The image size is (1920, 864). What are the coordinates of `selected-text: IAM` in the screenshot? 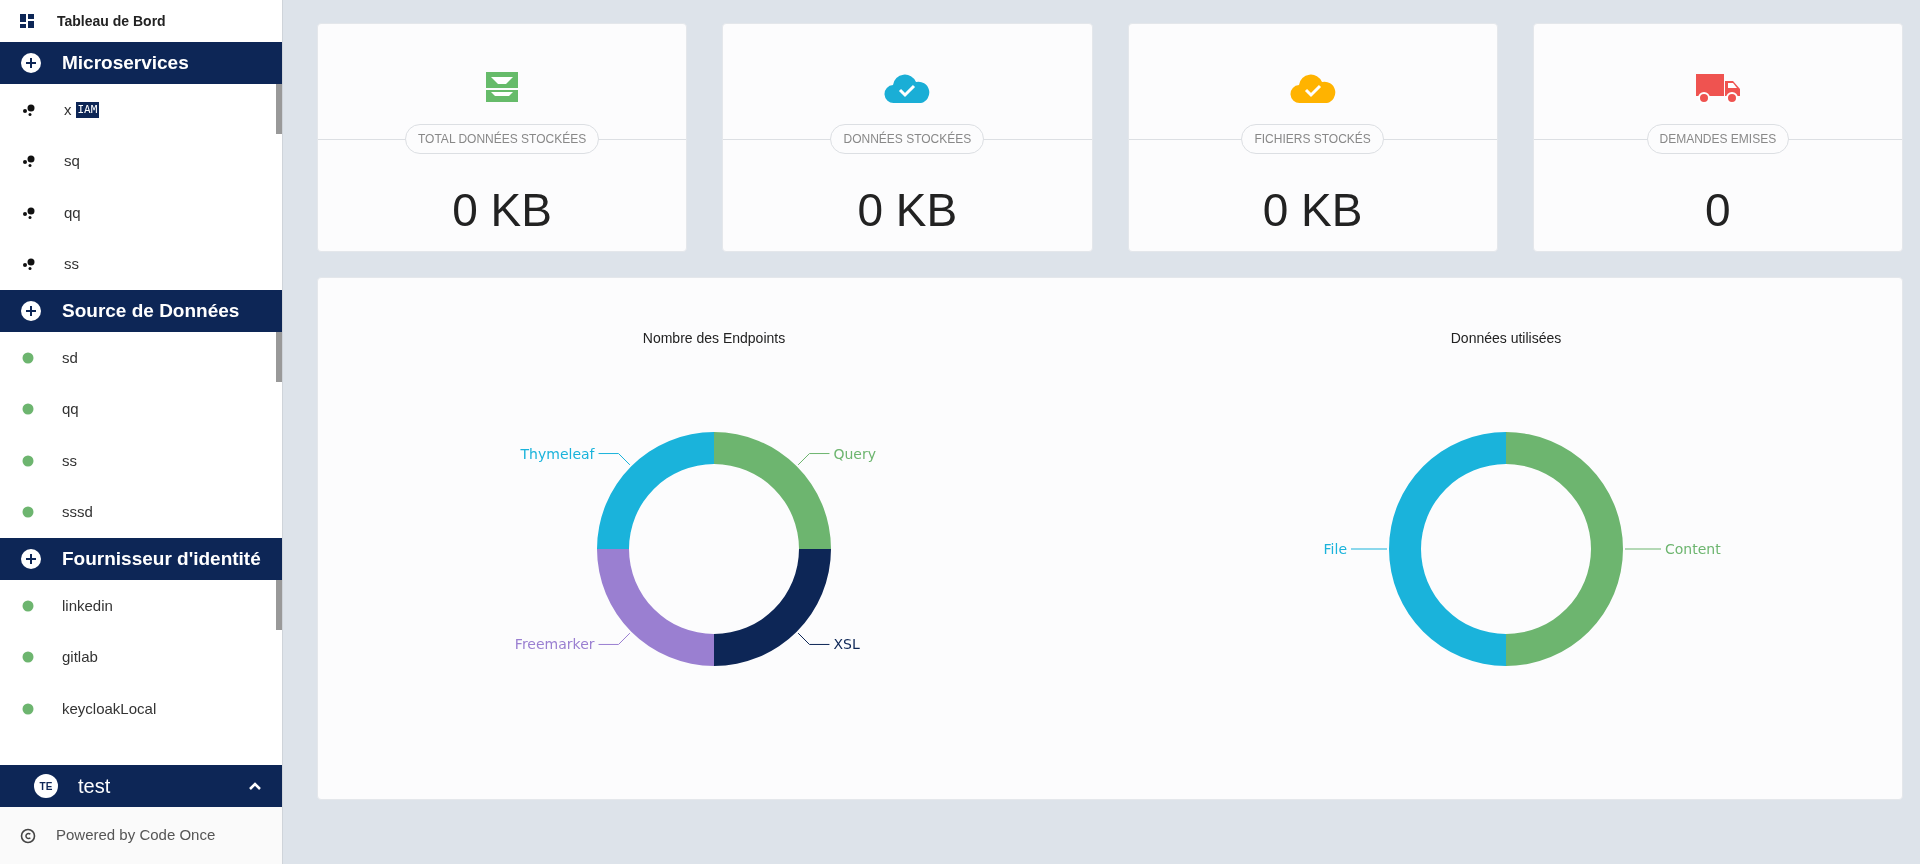 It's located at (87, 109).